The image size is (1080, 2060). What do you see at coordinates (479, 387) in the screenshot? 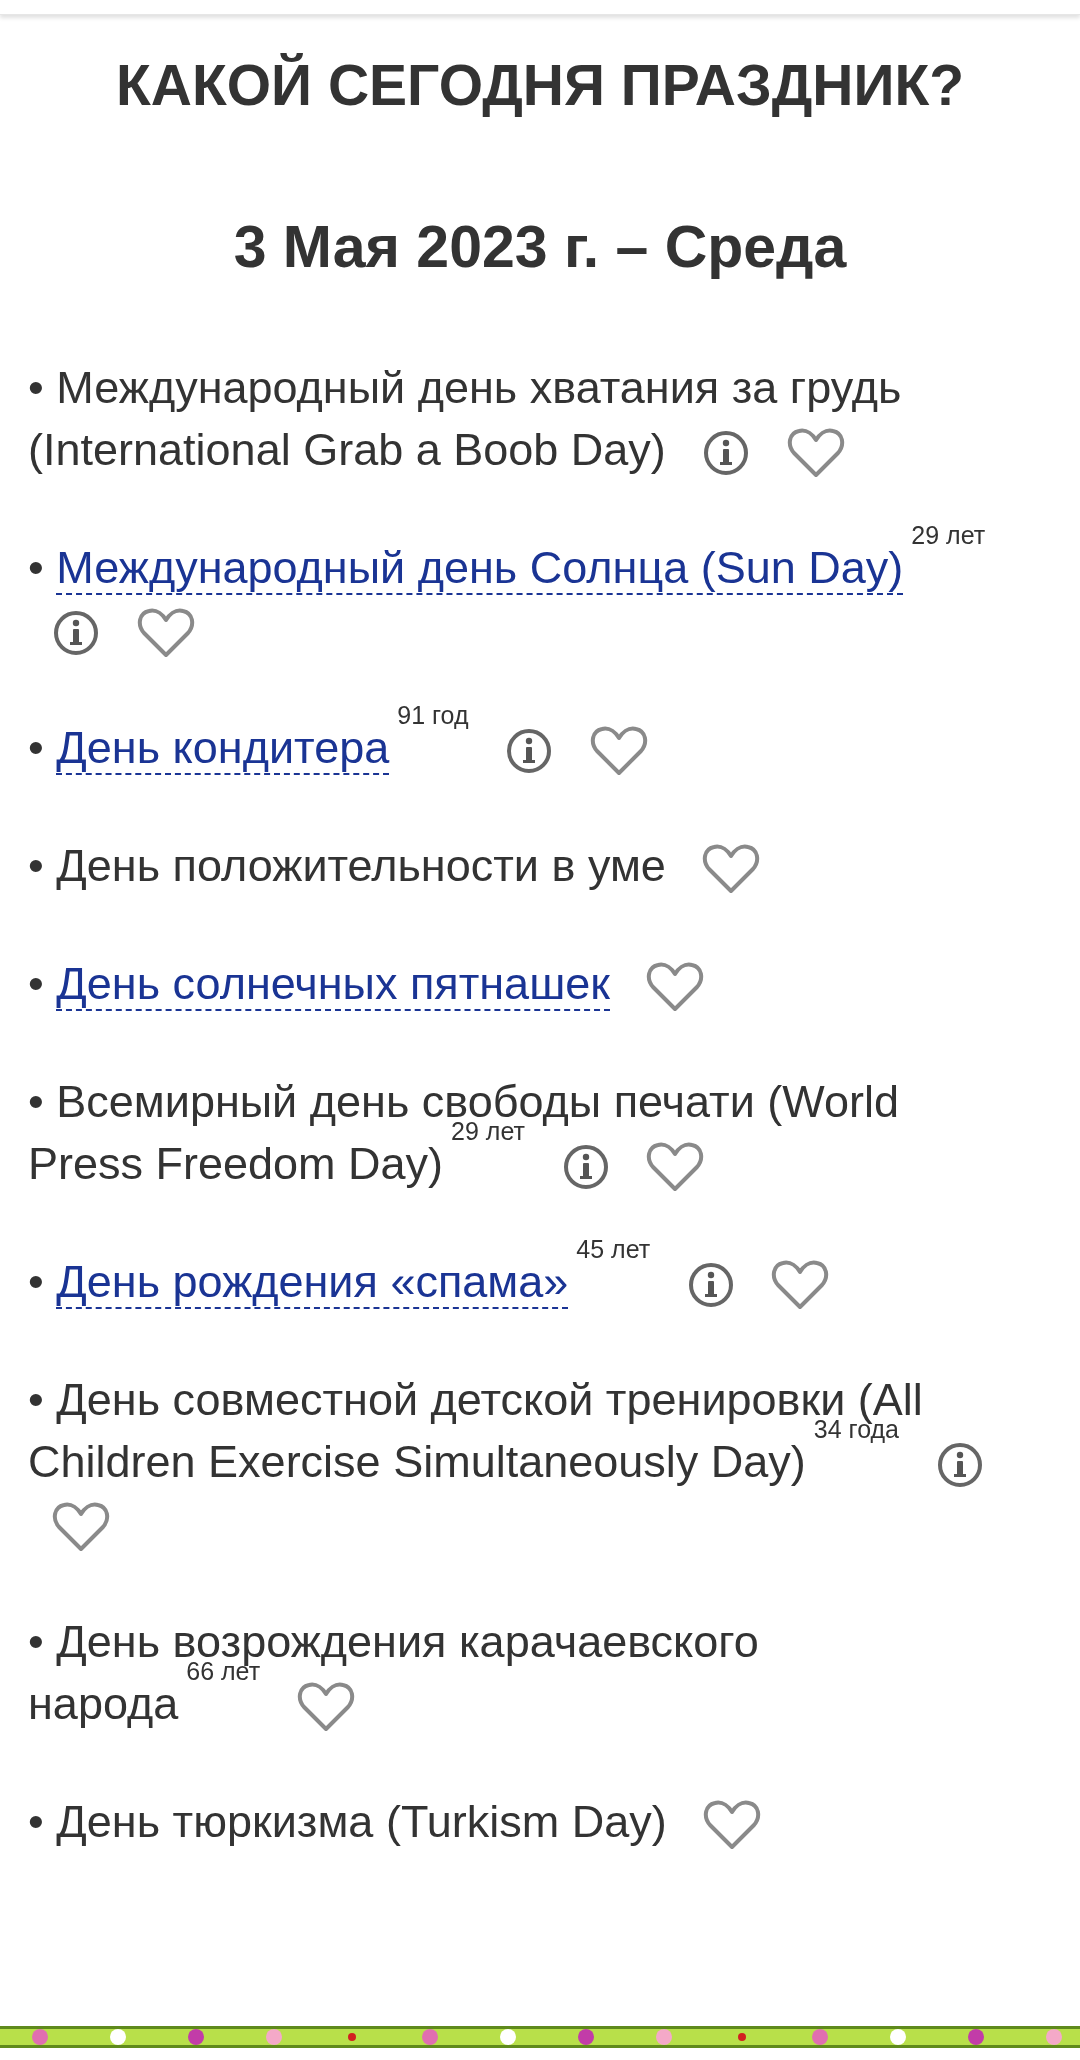
I see `holiday-text: Международный день хватания за грудь` at bounding box center [479, 387].